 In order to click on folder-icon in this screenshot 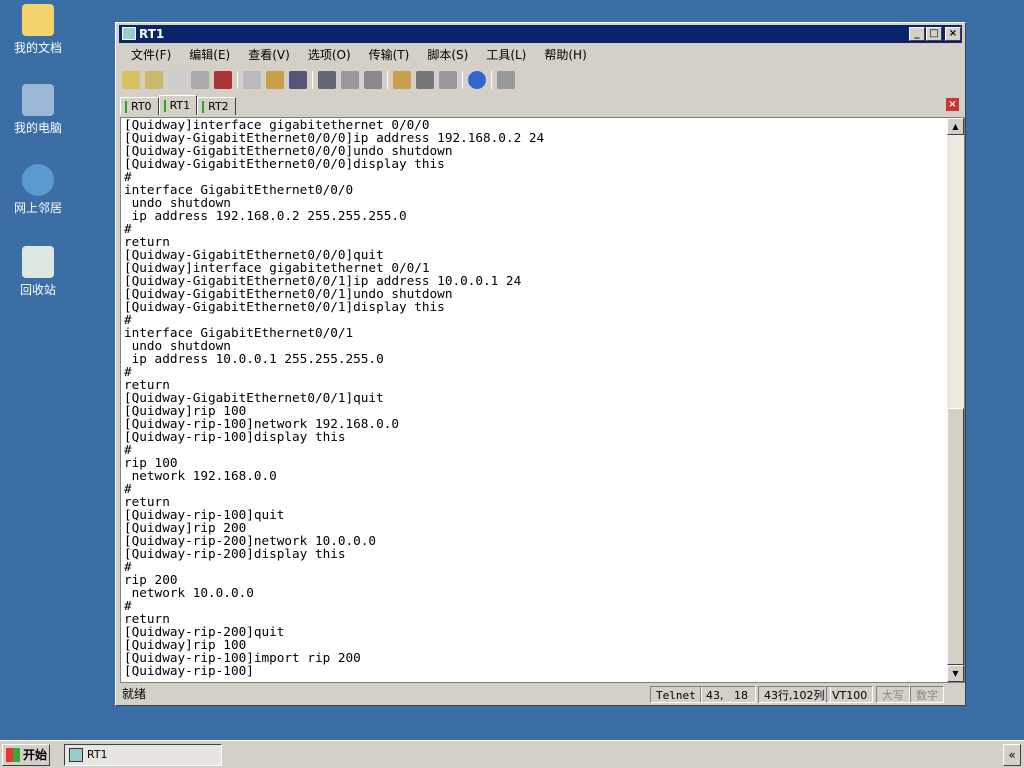, I will do `click(38, 20)`.